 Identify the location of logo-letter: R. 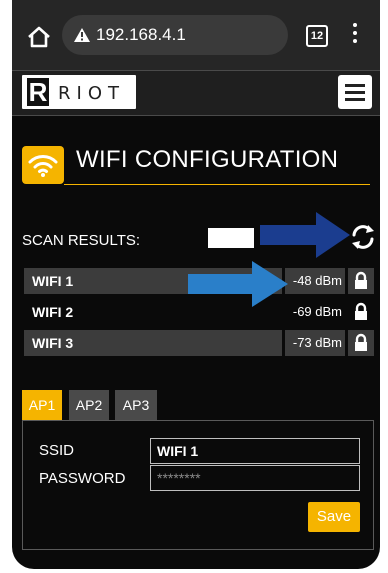
(38, 92).